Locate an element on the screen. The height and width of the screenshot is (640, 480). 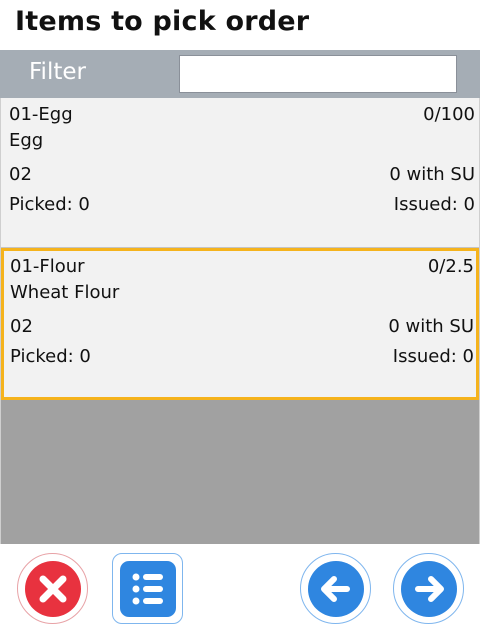
close-icon is located at coordinates (52, 588).